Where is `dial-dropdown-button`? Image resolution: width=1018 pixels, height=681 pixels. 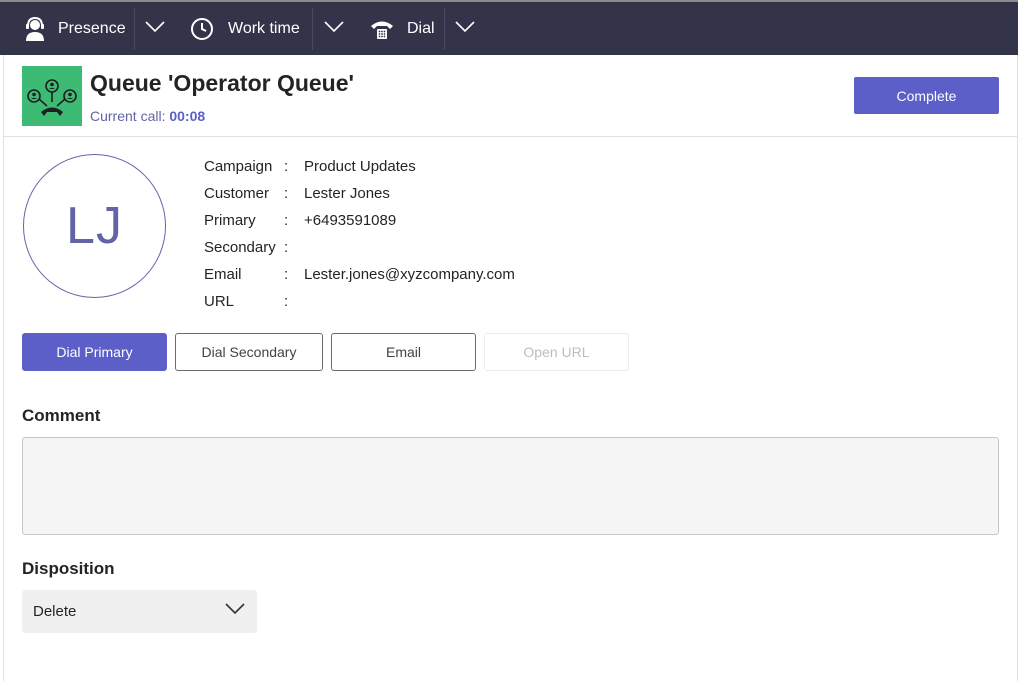
dial-dropdown-button is located at coordinates (465, 28).